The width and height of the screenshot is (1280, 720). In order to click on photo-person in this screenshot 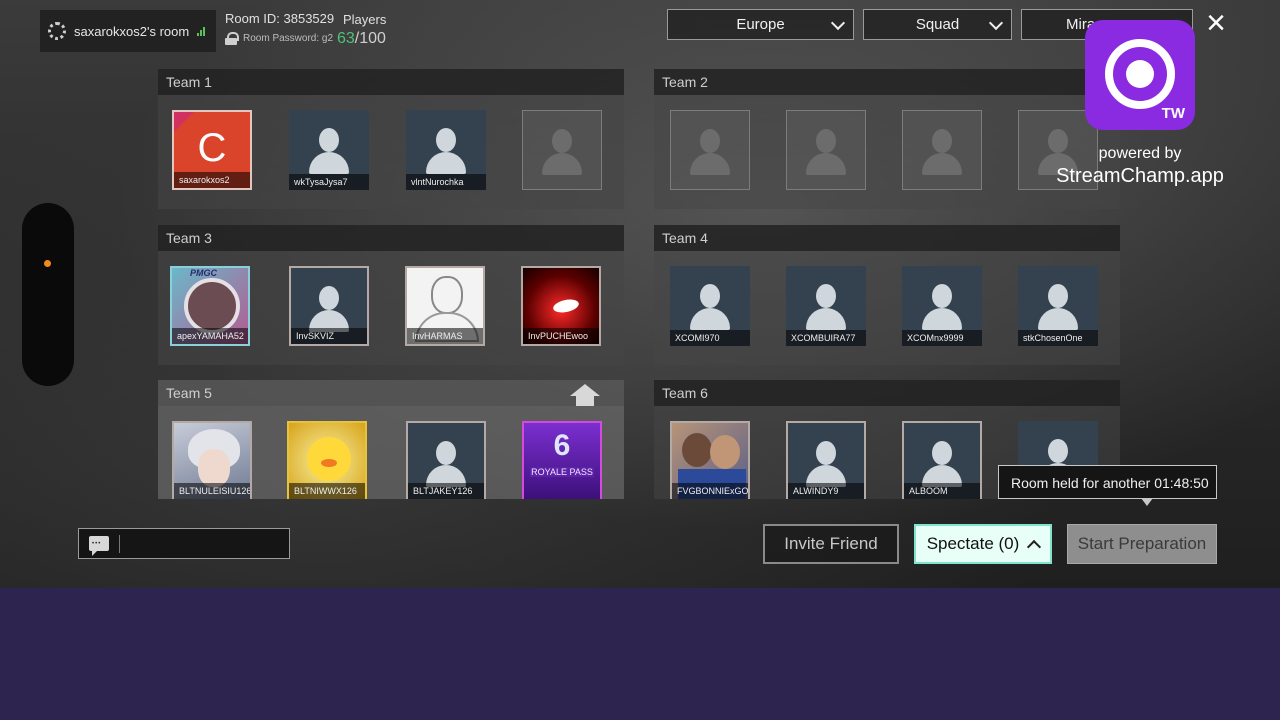, I will do `click(697, 450)`.